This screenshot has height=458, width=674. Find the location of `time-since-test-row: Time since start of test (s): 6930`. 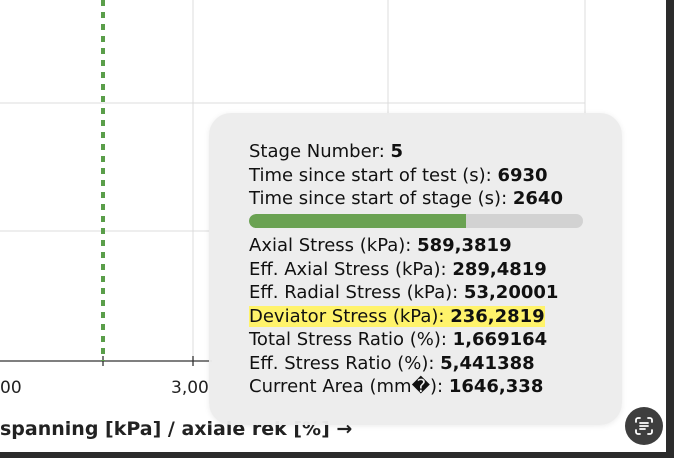

time-since-test-row: Time since start of test (s): 6930 is located at coordinates (398, 175).